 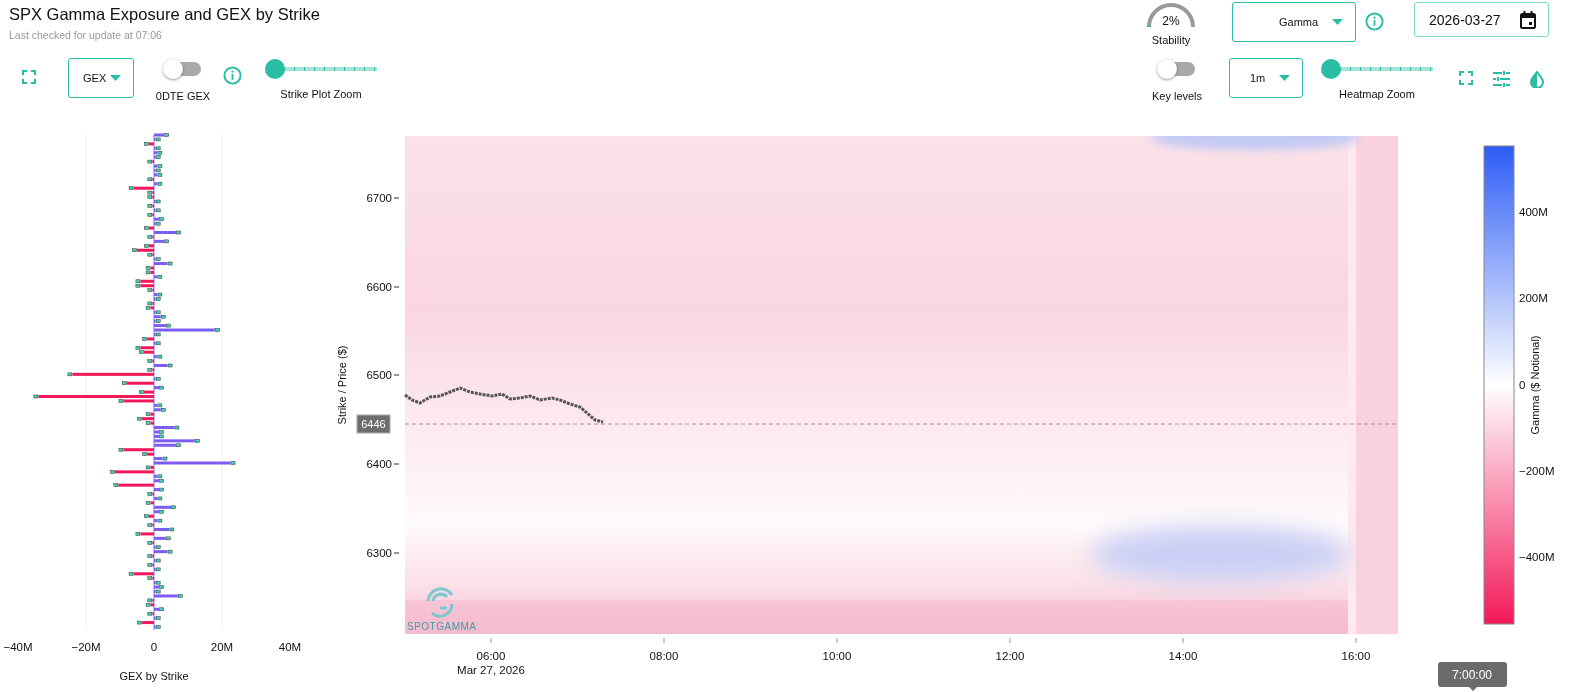 What do you see at coordinates (379, 198) in the screenshot?
I see `axis-tick-label: 6700` at bounding box center [379, 198].